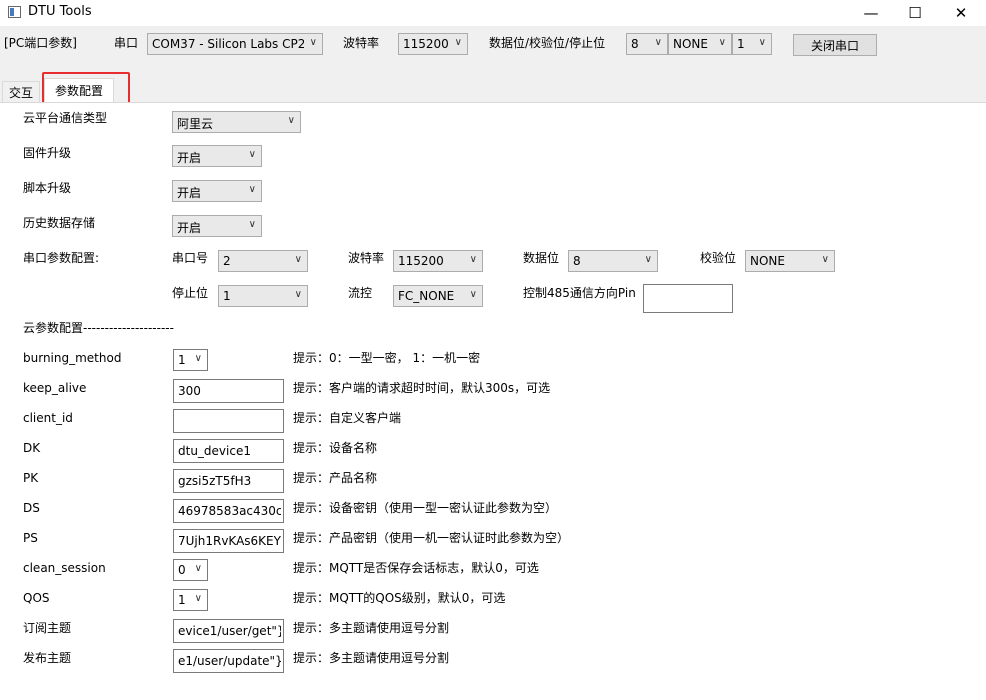 Image resolution: width=986 pixels, height=700 pixels. Describe the element at coordinates (47, 658) in the screenshot. I see `pub-topic-label: 发布主题` at that location.